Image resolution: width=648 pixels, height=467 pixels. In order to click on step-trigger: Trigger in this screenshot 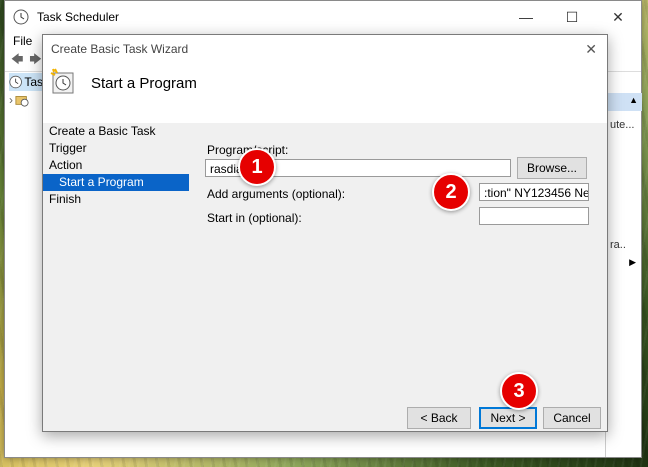, I will do `click(116, 148)`.